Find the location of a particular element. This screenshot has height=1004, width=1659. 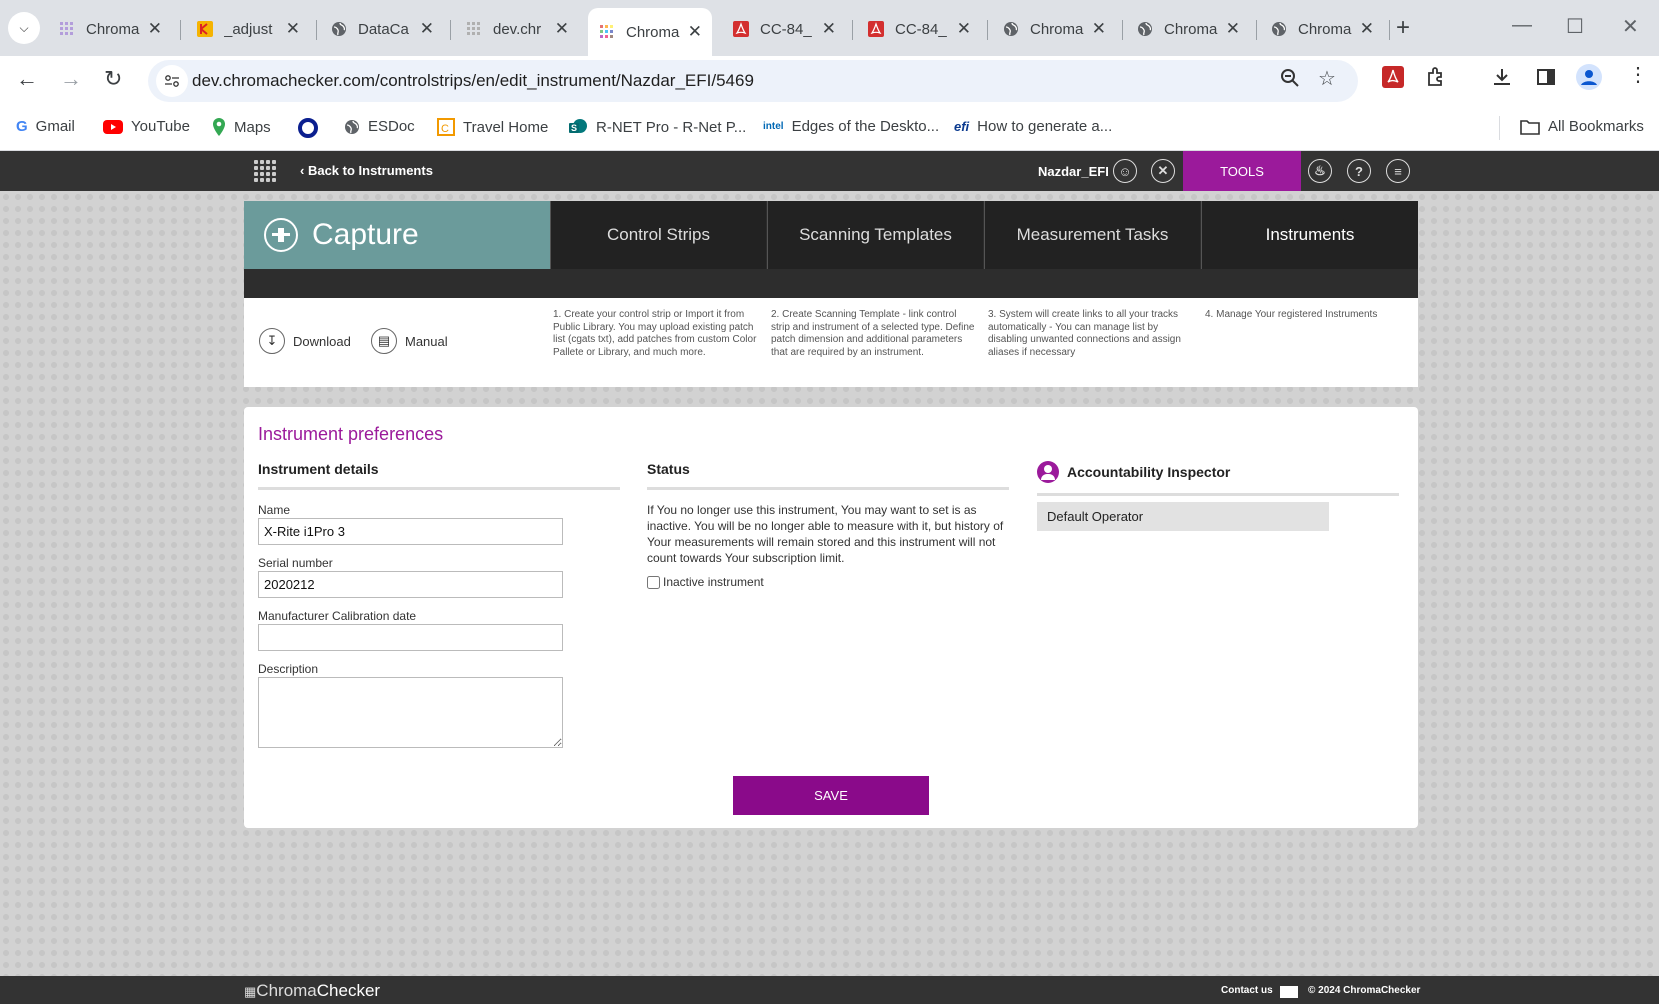

nav-instruments: Instruments is located at coordinates (1309, 235).